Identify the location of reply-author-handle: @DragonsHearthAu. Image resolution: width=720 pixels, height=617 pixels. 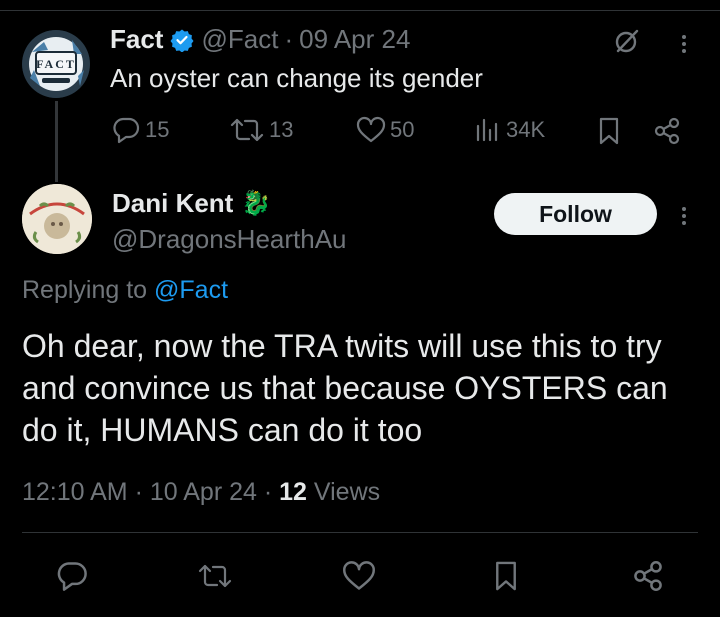
(229, 239).